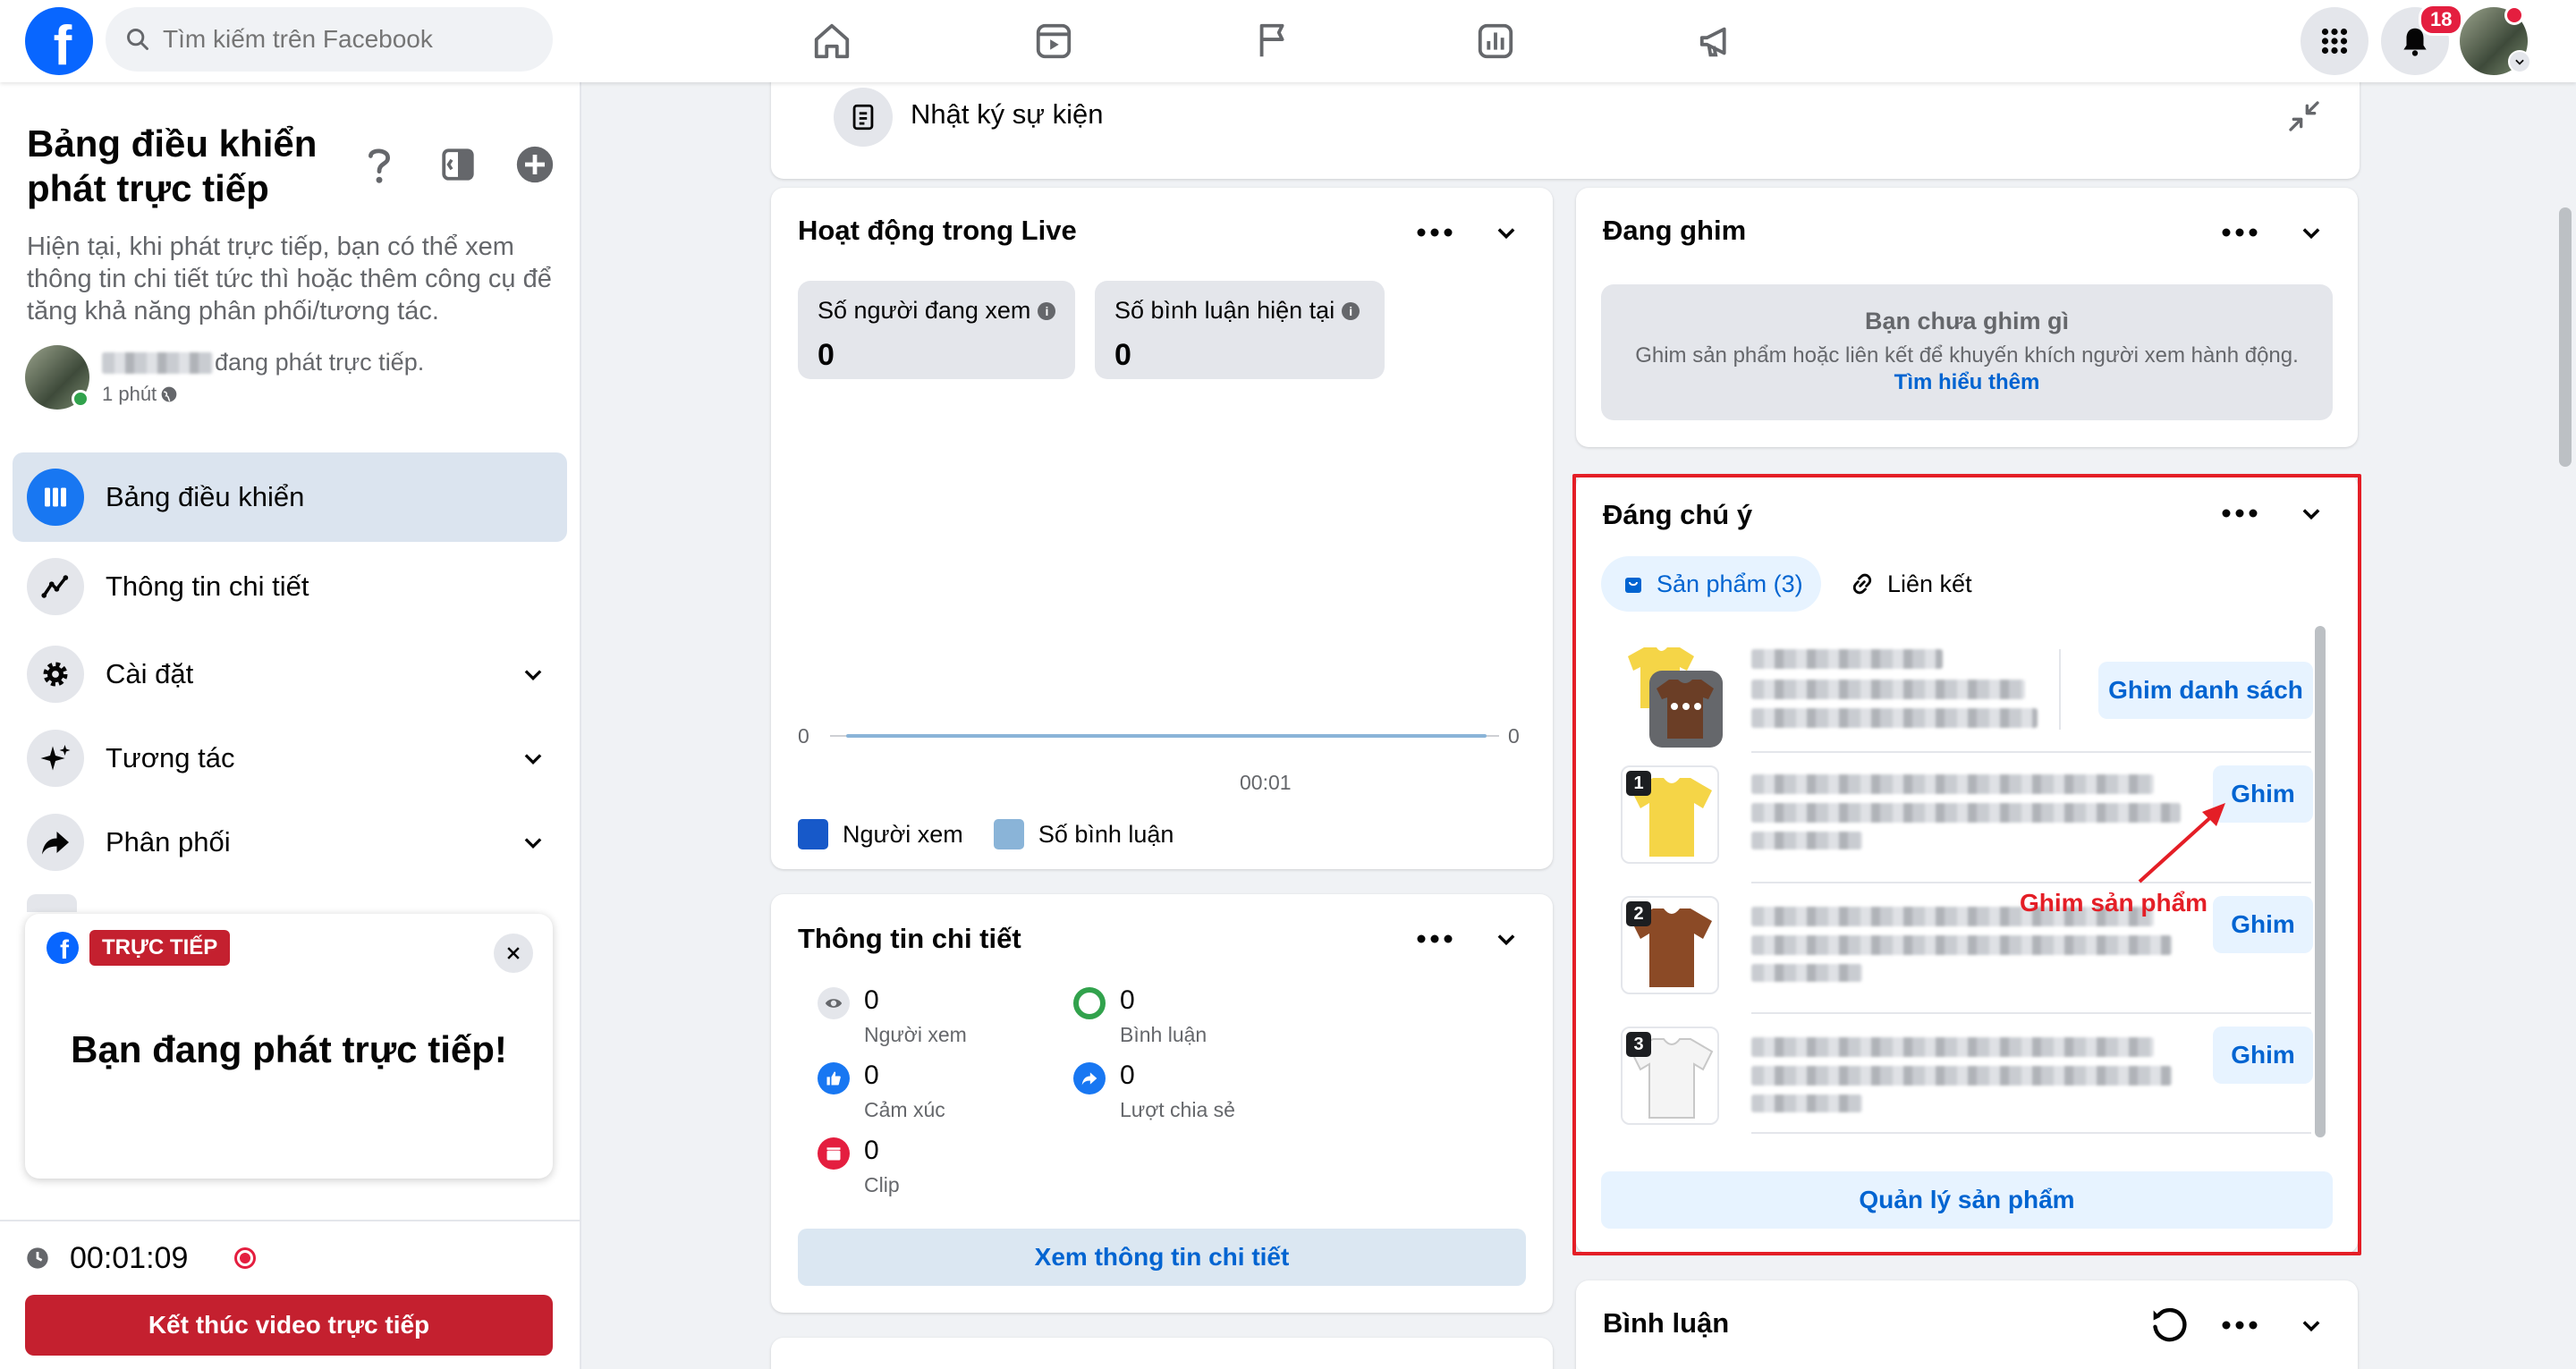  What do you see at coordinates (1177, 1109) in the screenshot?
I see `metric-label: Lượt chia sẻ` at bounding box center [1177, 1109].